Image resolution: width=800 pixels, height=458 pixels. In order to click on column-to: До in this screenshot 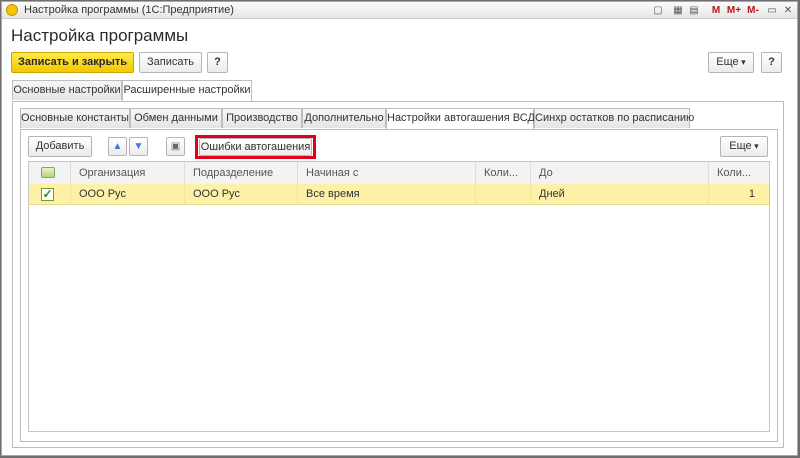, I will do `click(620, 173)`.